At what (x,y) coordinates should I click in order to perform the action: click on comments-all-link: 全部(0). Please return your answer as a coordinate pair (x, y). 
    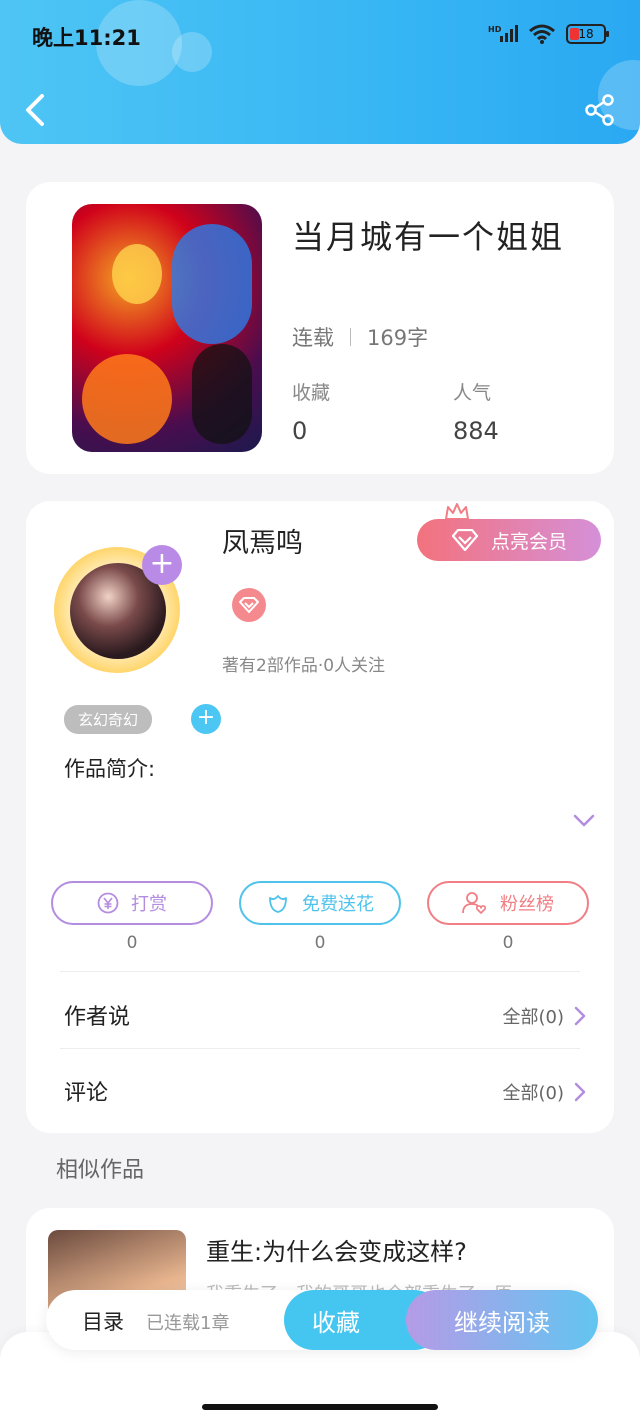
    Looking at the image, I should click on (545, 1092).